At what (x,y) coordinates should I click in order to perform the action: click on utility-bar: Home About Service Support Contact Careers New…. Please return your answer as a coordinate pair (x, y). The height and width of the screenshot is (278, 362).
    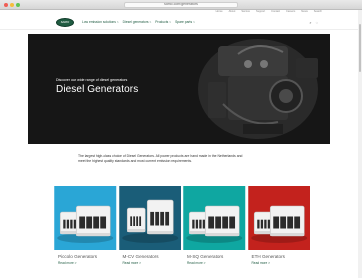
    Looking at the image, I should click on (179, 12).